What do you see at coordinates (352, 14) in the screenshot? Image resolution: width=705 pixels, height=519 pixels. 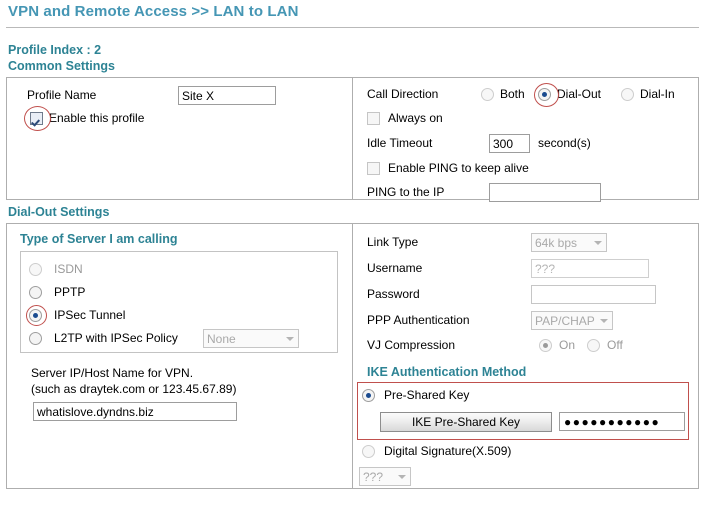 I see `page-title: VPN and Remote Access >> LAN to LAN` at bounding box center [352, 14].